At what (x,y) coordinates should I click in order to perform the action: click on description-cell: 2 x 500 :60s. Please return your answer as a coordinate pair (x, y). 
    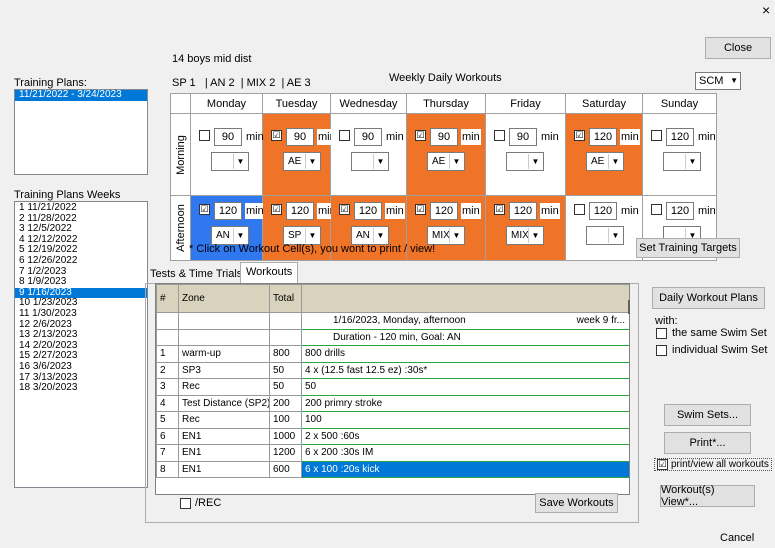
    Looking at the image, I should click on (465, 436).